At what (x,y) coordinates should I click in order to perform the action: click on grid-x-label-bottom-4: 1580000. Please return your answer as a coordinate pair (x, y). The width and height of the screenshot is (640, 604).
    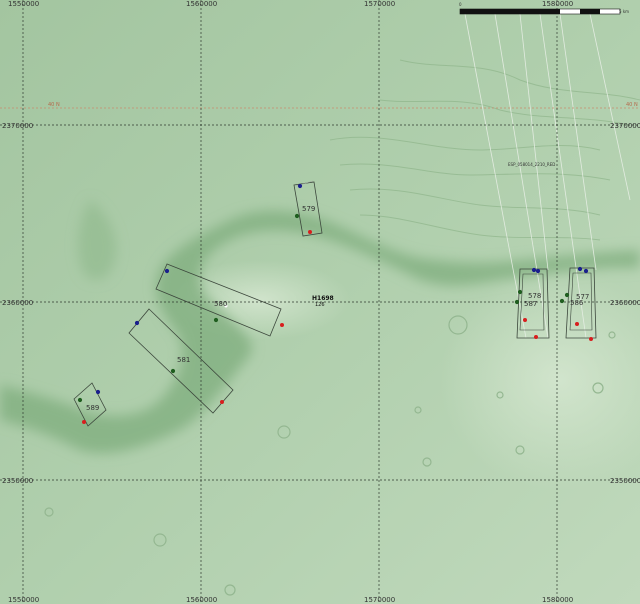
    Looking at the image, I should click on (557, 600).